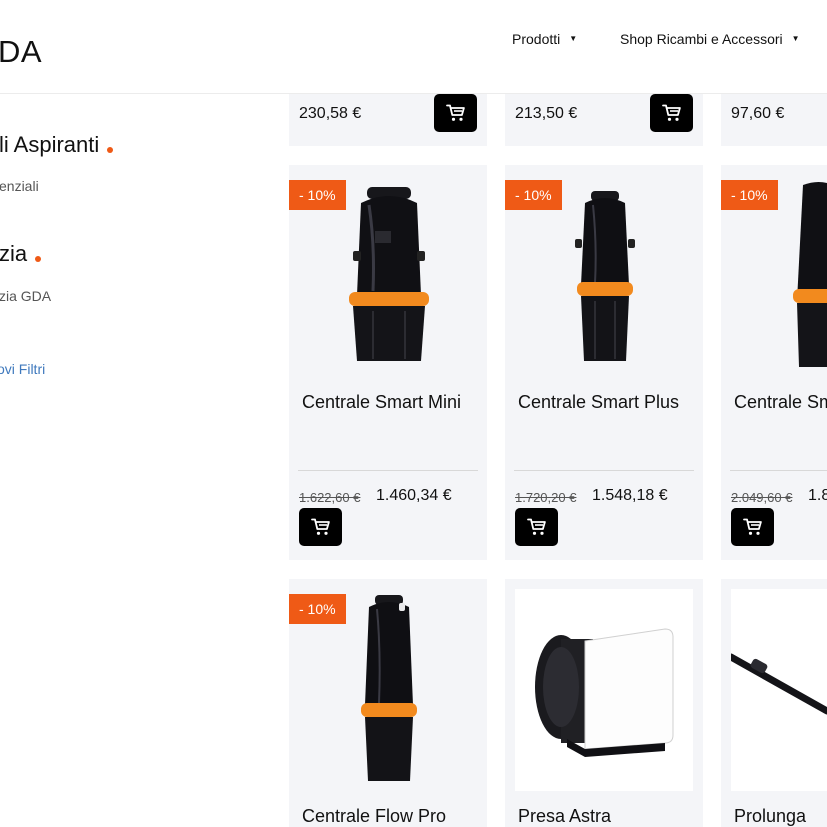 This screenshot has height=827, width=827. I want to click on product-card: 230,58 €, so click(388, 118).